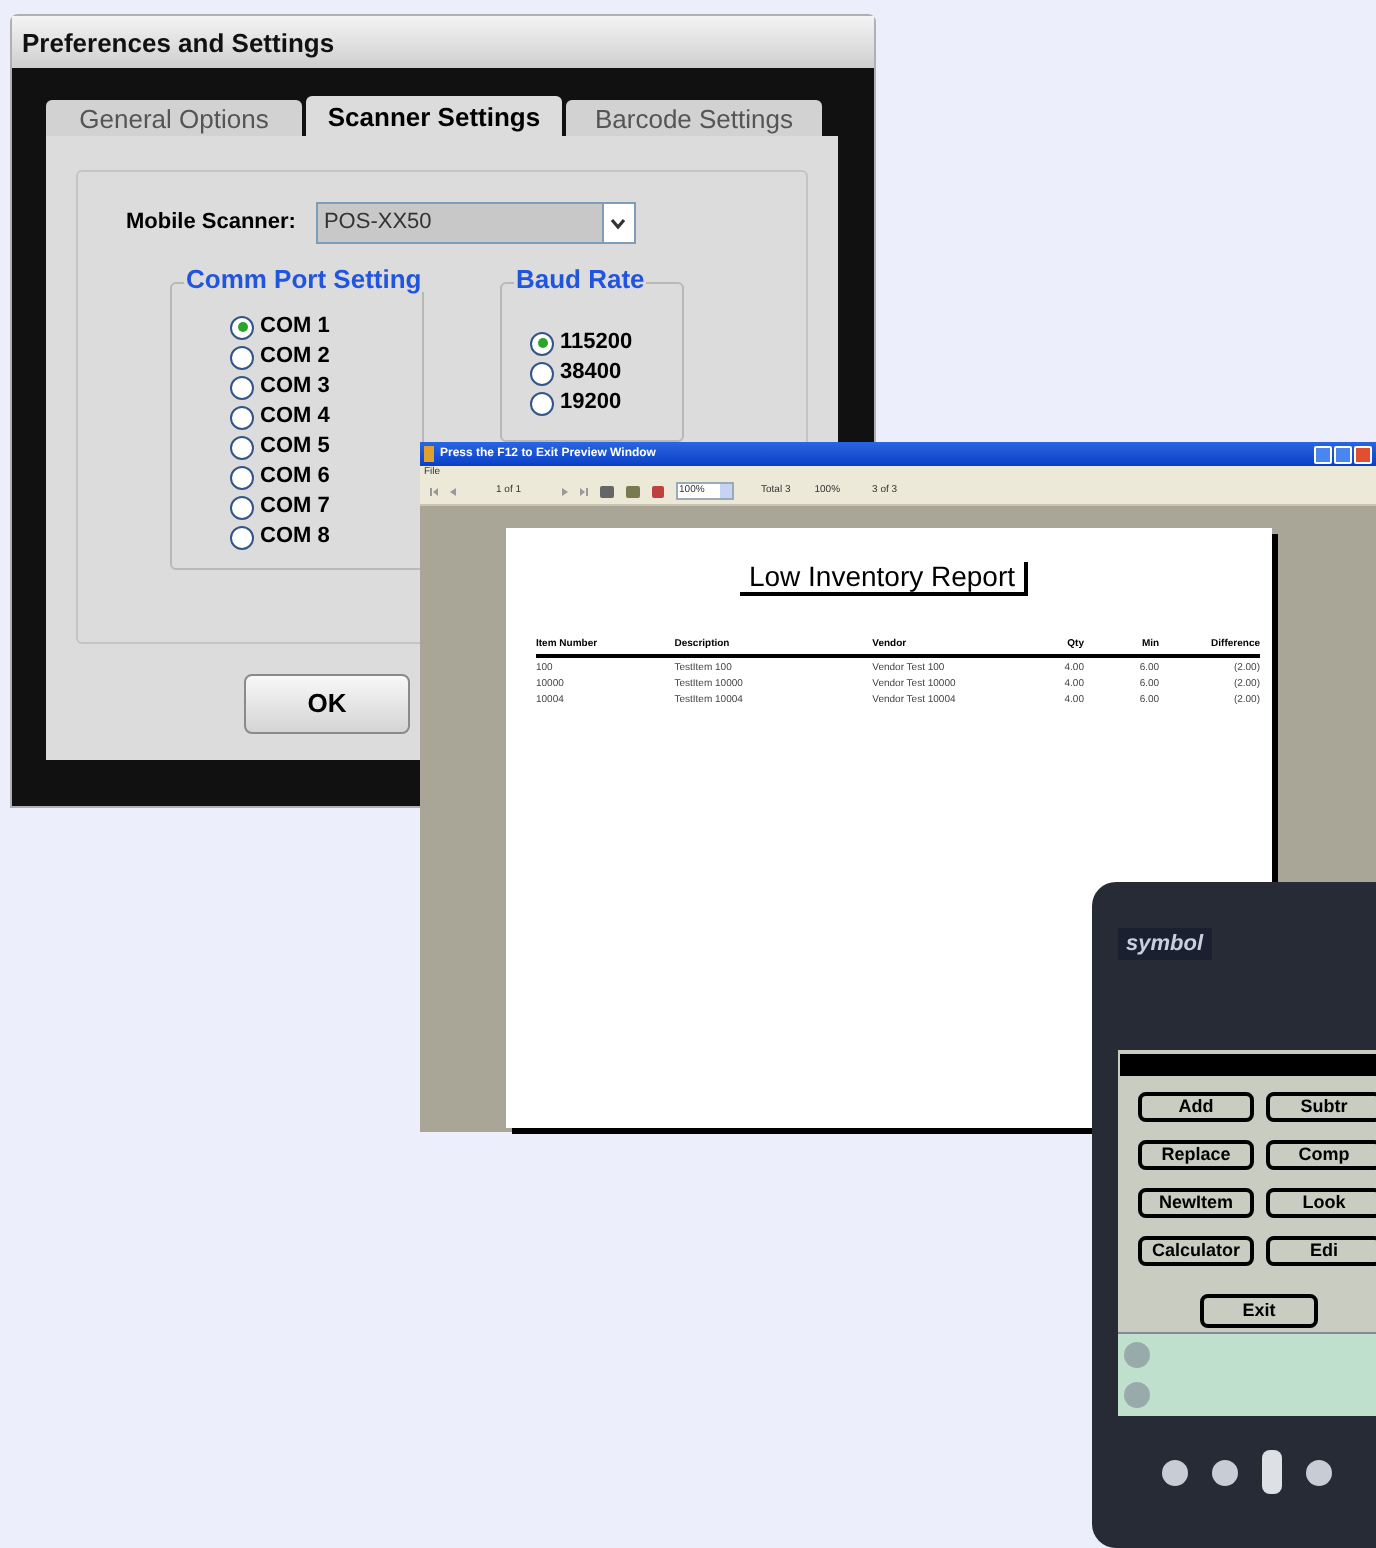  What do you see at coordinates (1323, 454) in the screenshot?
I see `minimize-icon` at bounding box center [1323, 454].